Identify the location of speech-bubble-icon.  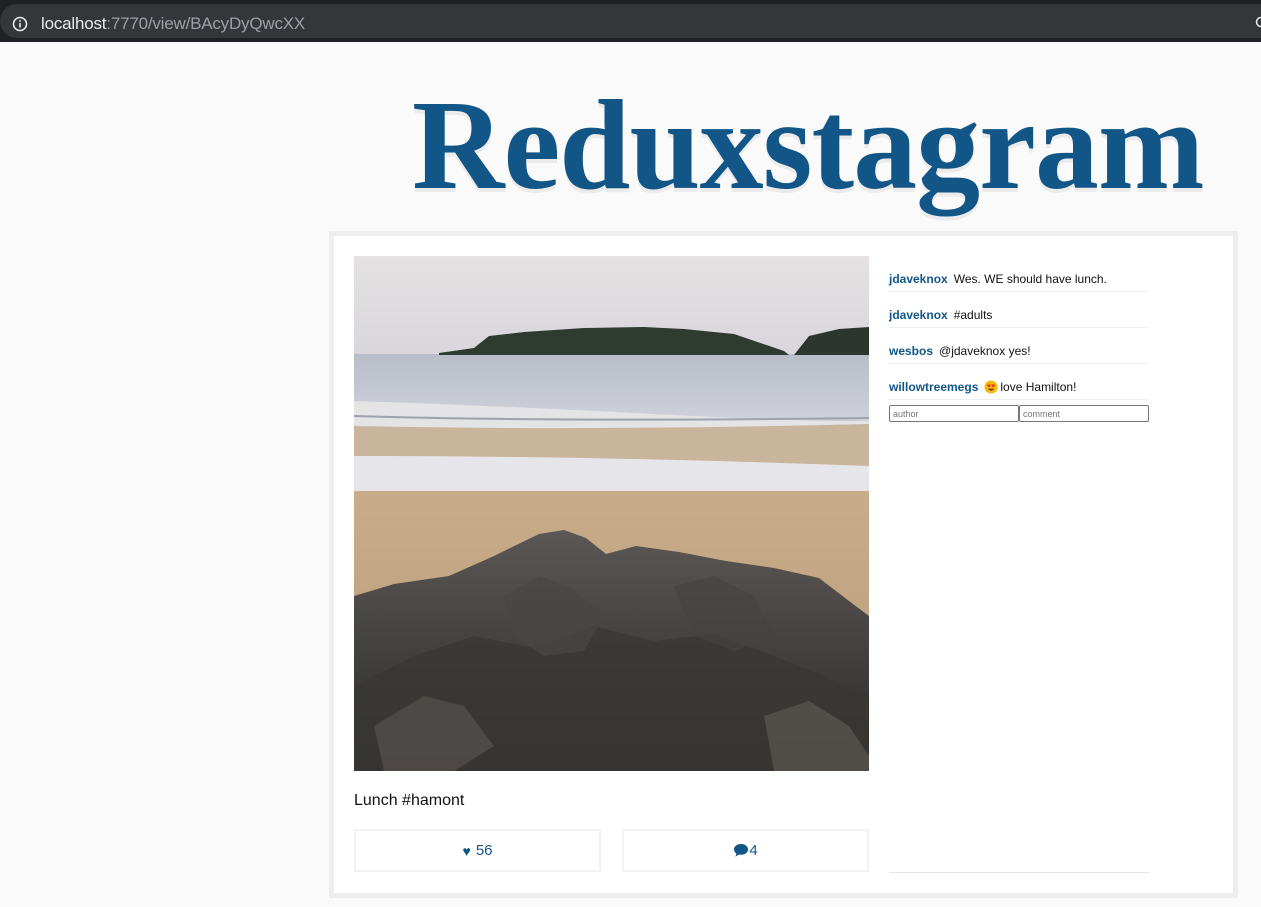
(741, 850).